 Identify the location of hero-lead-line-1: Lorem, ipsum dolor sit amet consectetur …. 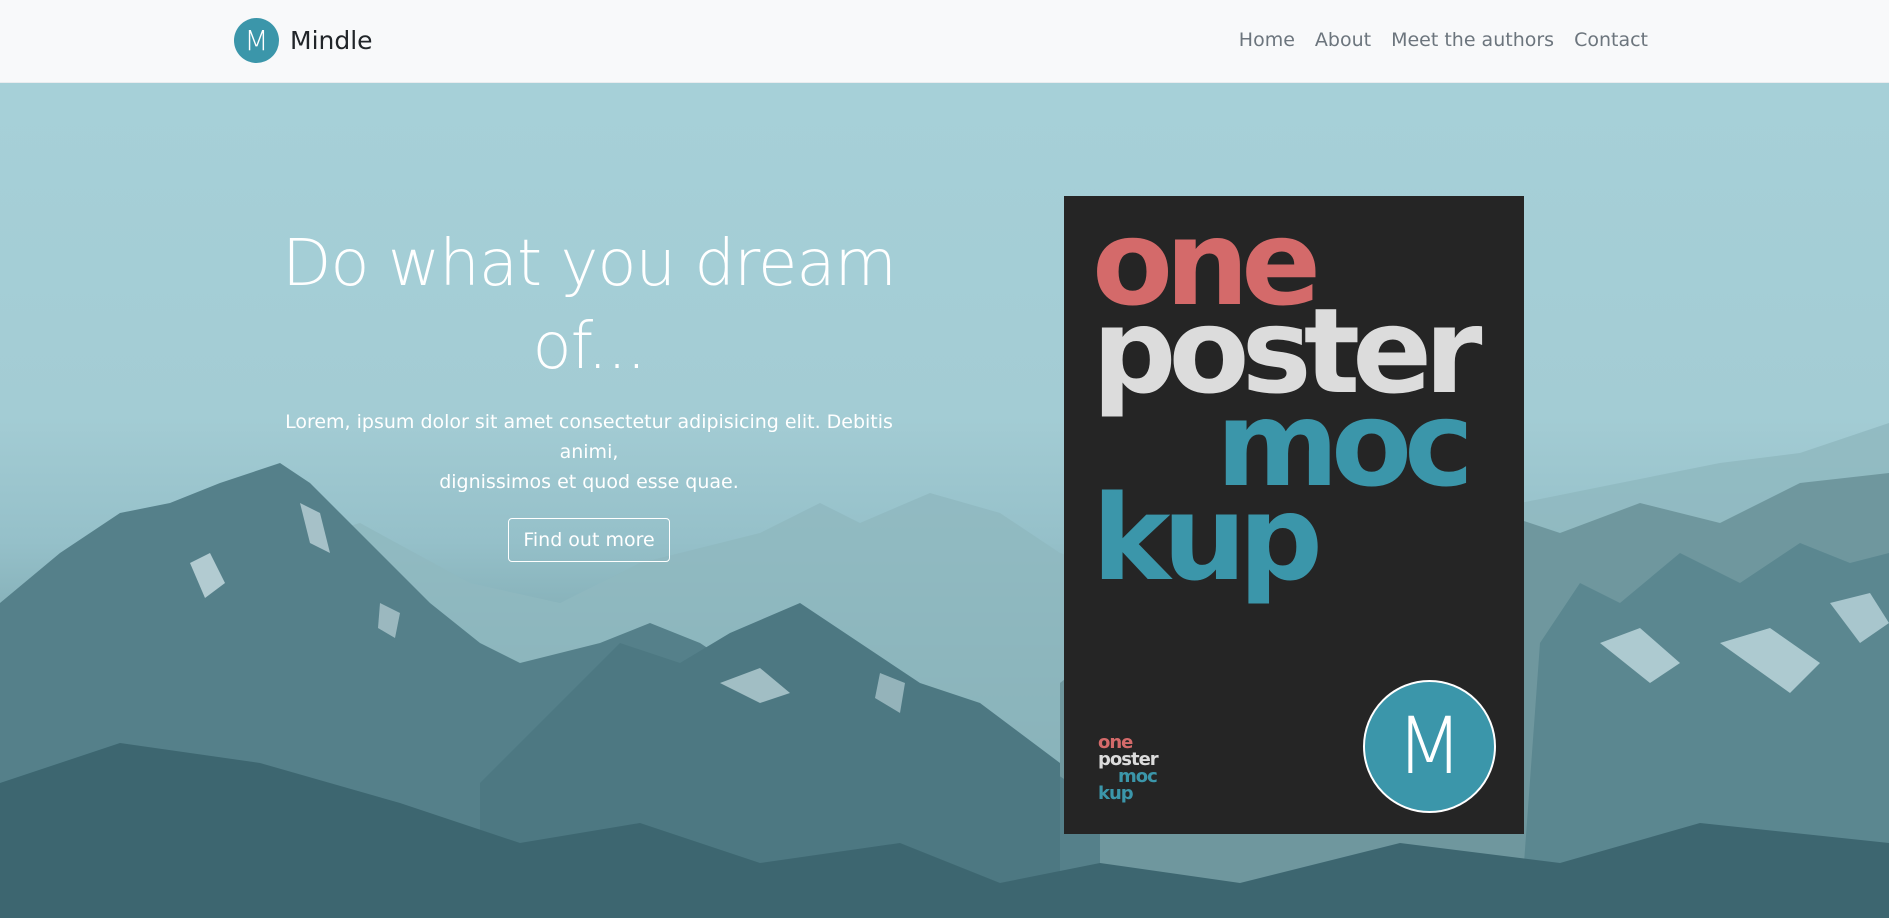
(589, 437).